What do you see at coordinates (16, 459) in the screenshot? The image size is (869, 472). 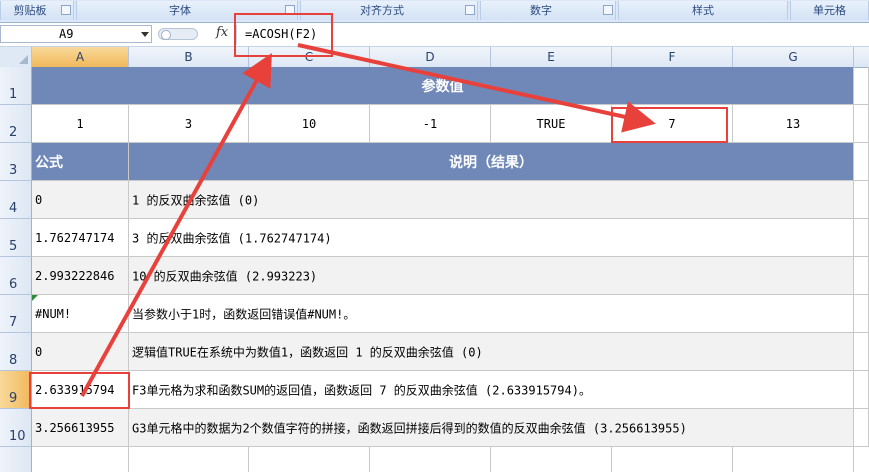 I see `row-header-11-partial` at bounding box center [16, 459].